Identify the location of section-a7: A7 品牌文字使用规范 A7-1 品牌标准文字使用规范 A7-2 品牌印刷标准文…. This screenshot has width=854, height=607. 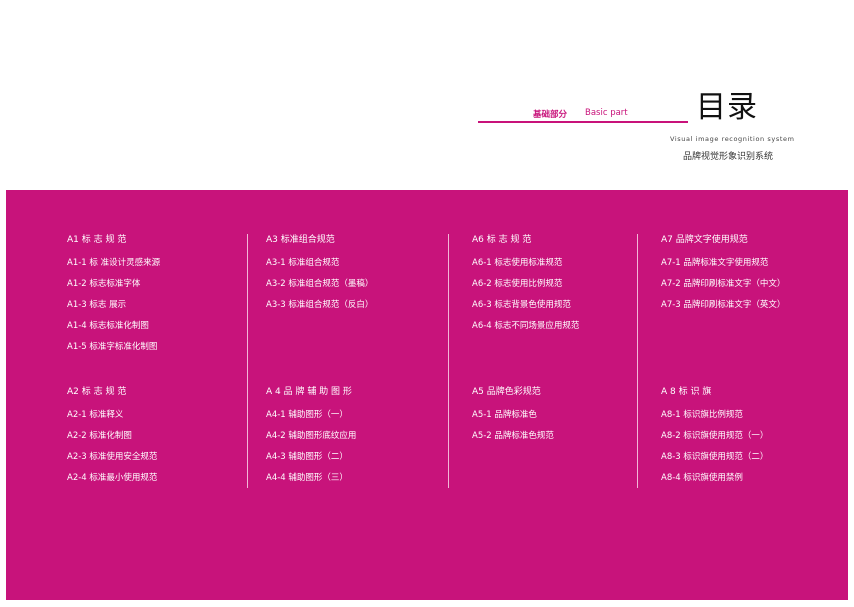
(723, 277).